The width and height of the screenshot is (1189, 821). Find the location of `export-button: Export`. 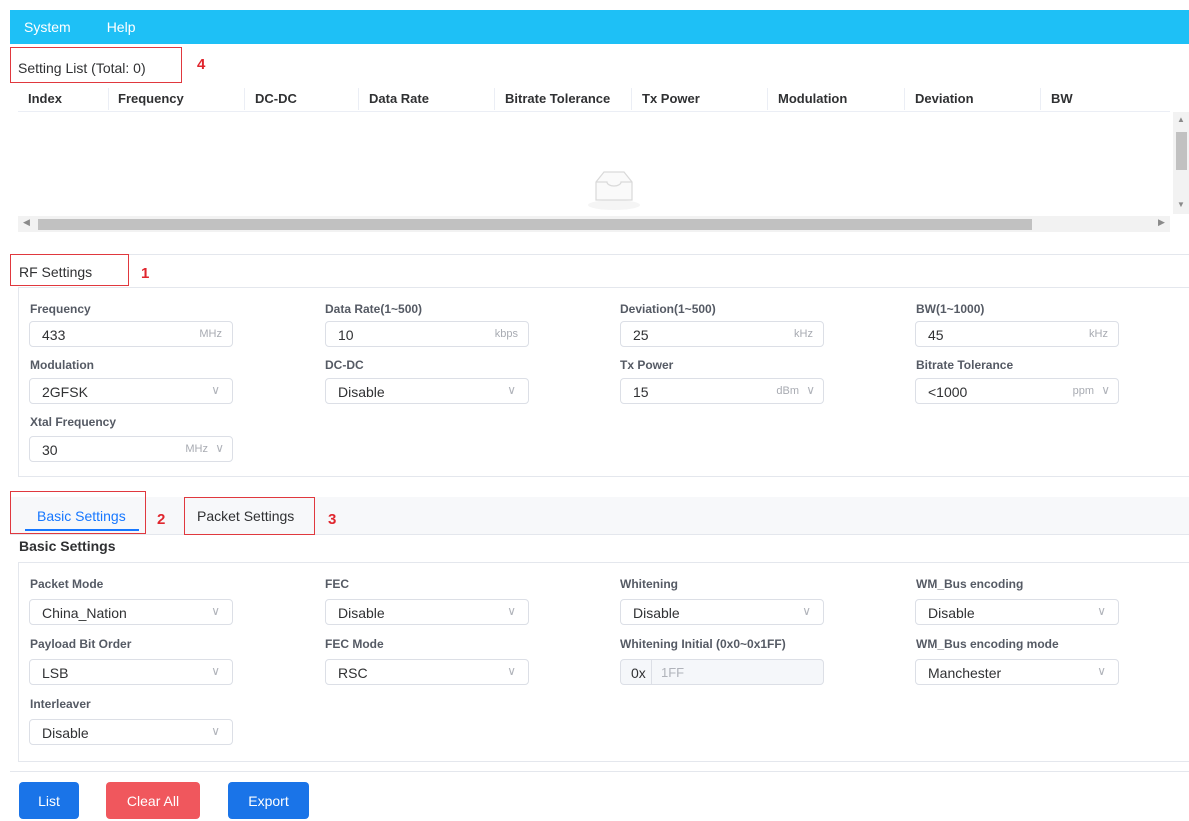

export-button: Export is located at coordinates (268, 800).